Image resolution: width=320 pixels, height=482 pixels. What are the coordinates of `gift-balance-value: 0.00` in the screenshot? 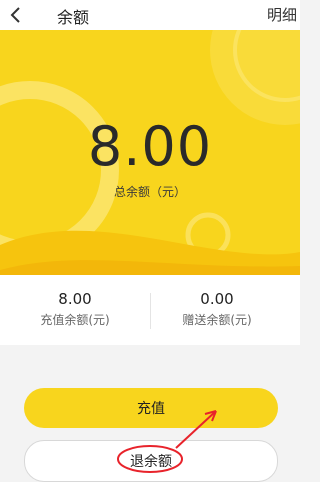 It's located at (217, 299).